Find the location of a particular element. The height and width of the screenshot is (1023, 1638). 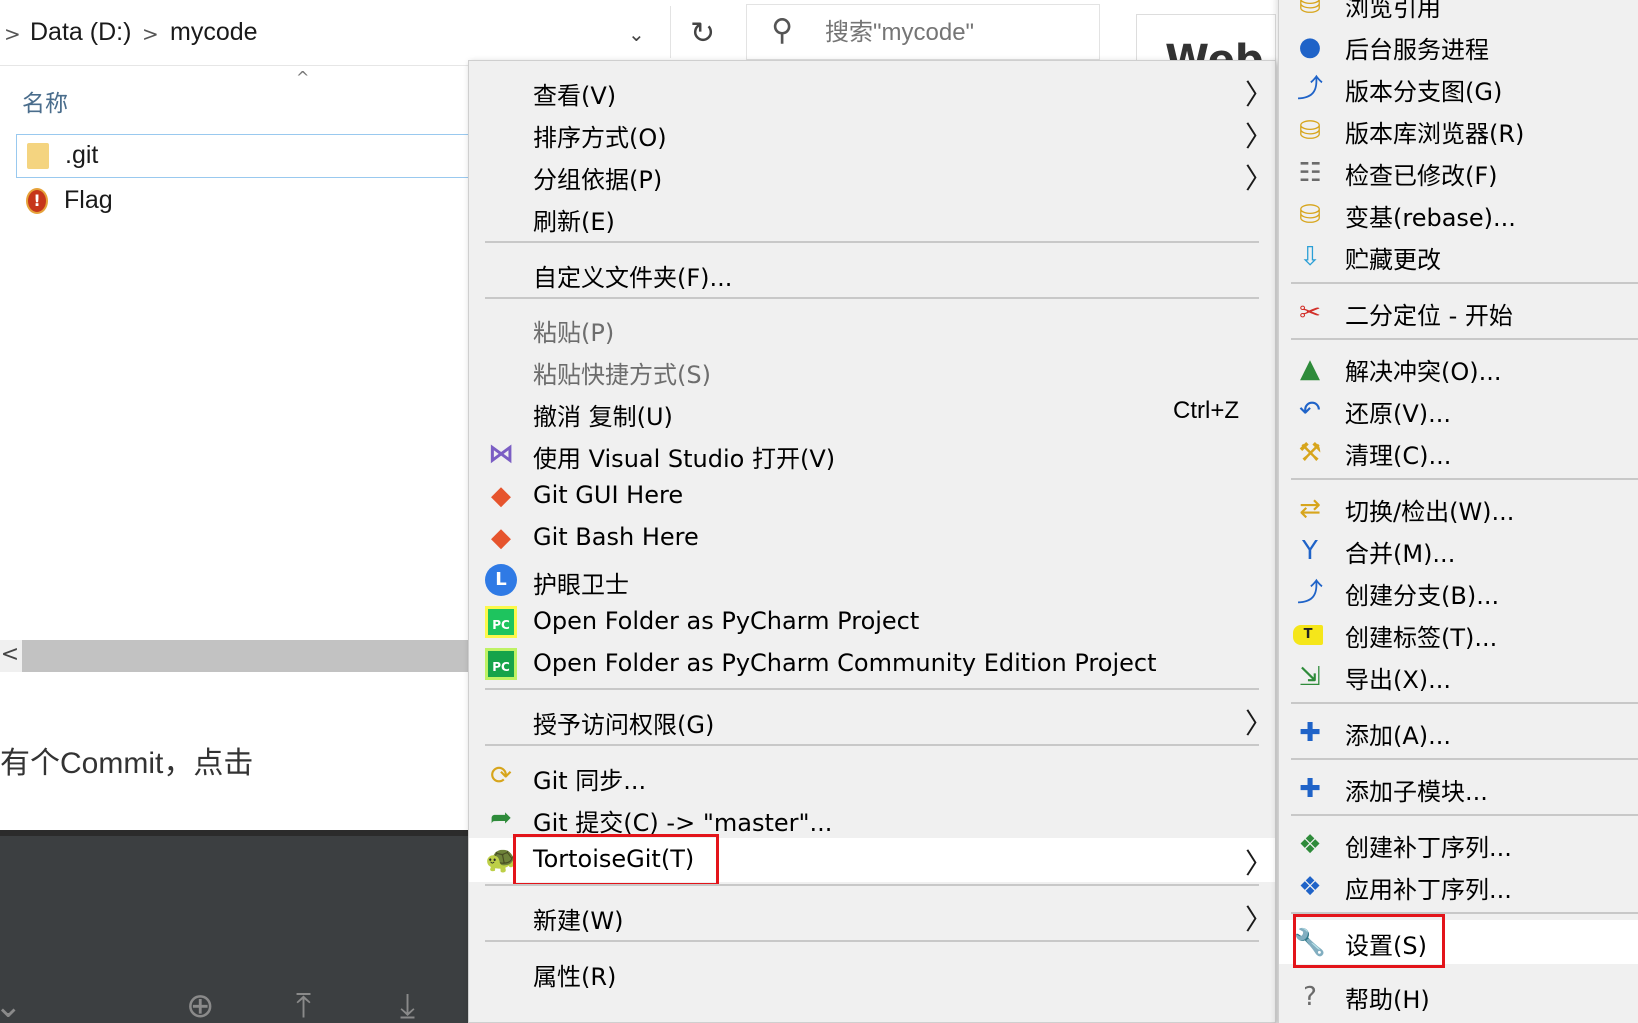

target-icon: ⊕ is located at coordinates (200, 1004).